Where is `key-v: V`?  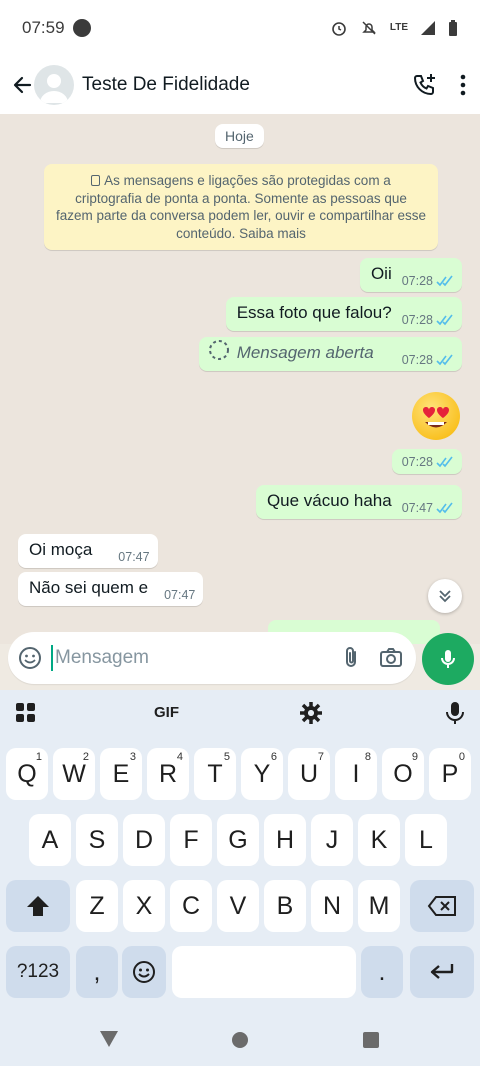
key-v: V is located at coordinates (238, 906).